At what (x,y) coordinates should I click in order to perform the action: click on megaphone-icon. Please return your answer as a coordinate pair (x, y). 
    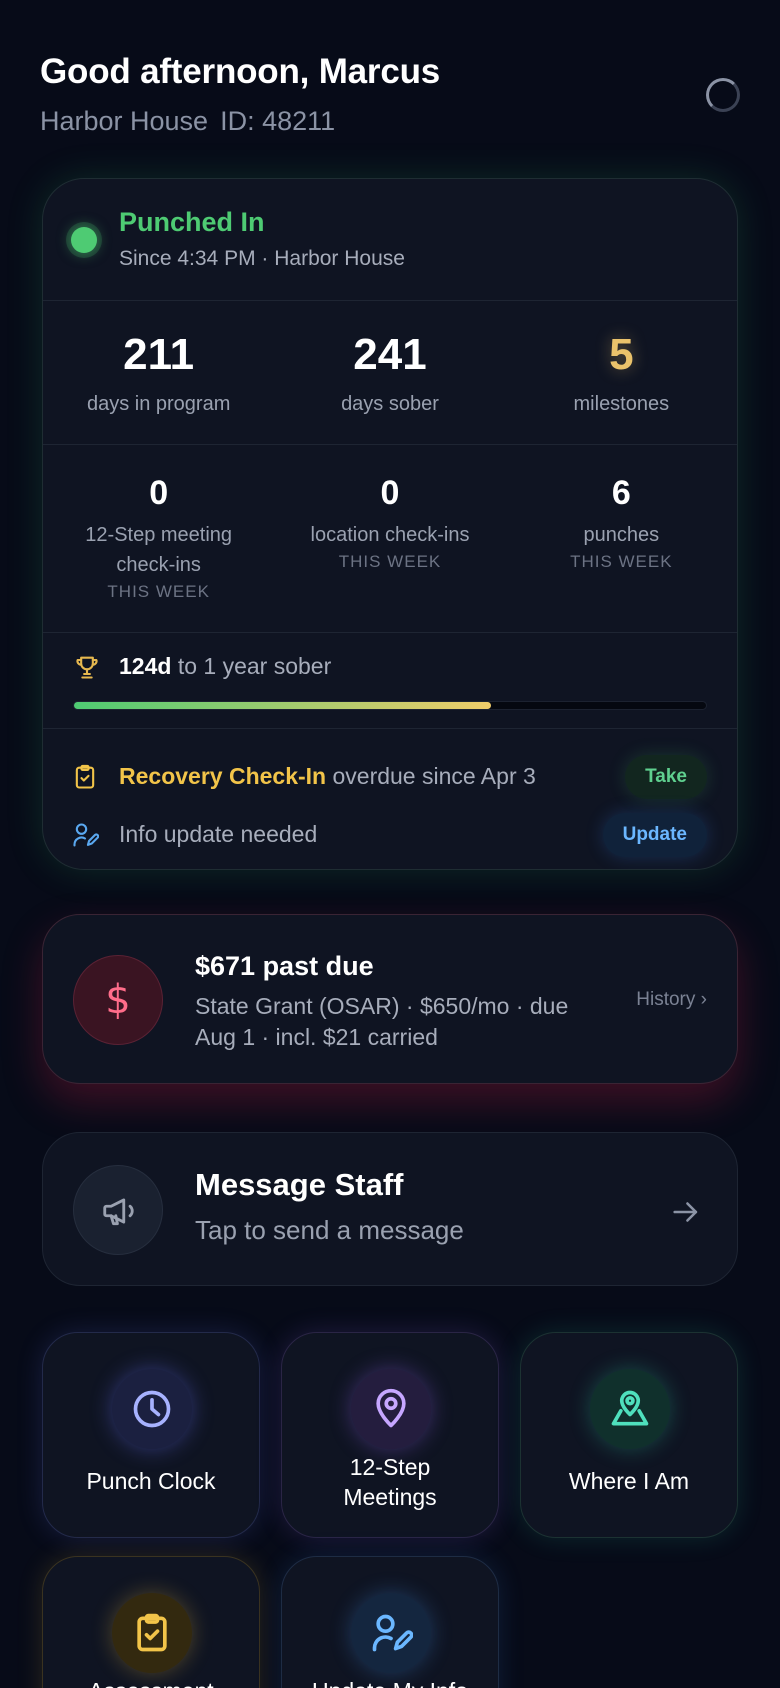
    Looking at the image, I should click on (118, 1212).